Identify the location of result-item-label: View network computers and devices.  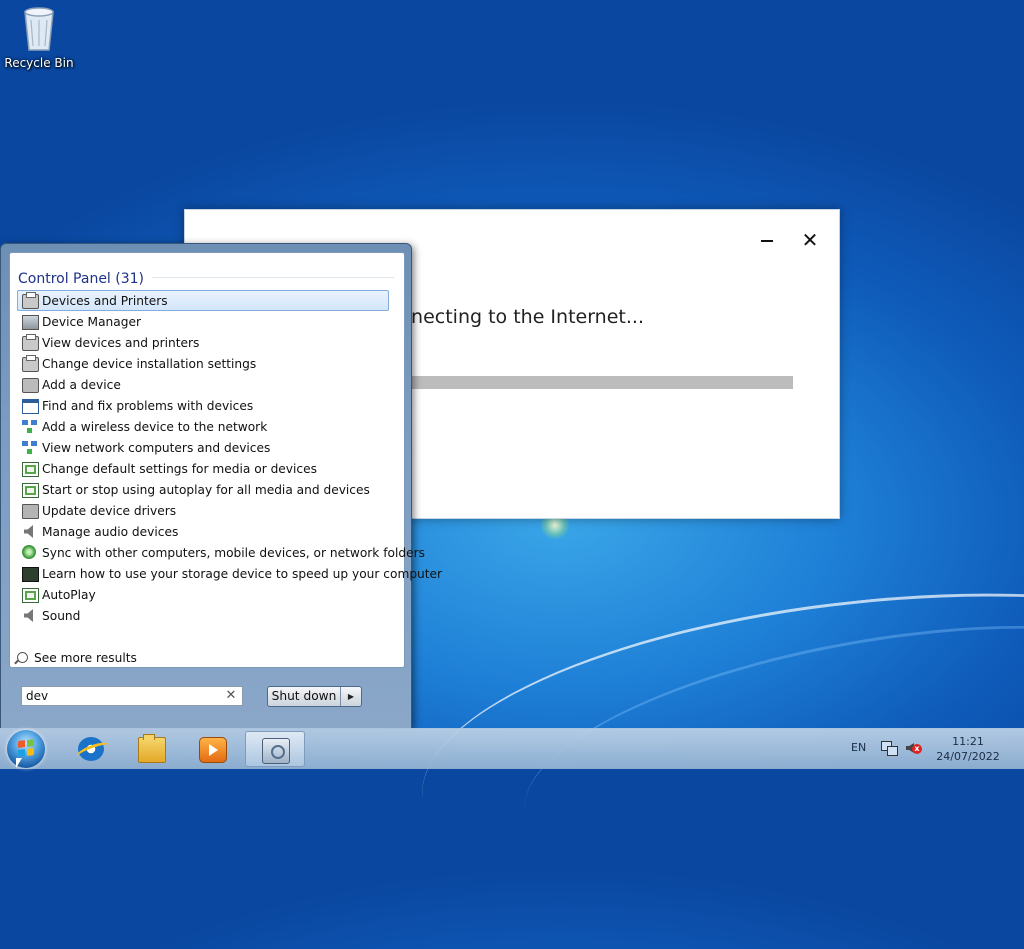
(156, 448).